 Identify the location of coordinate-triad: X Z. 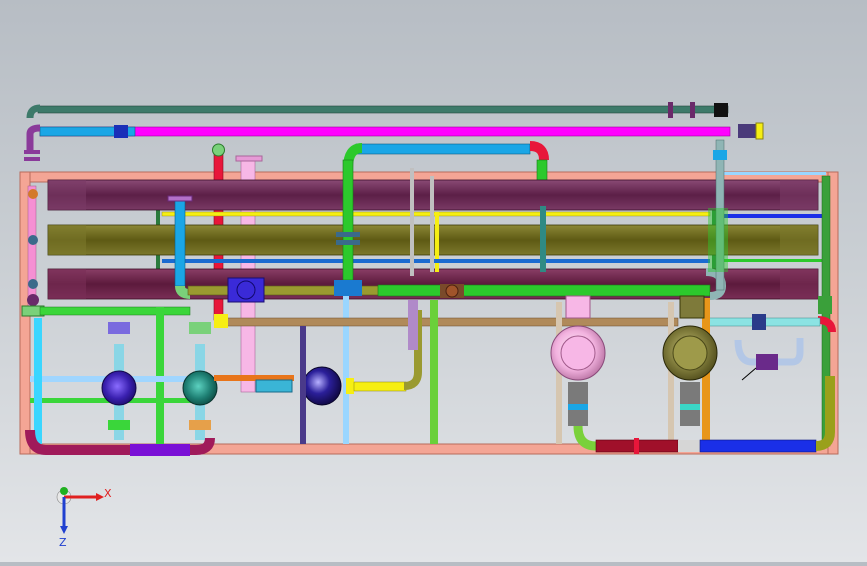
(84, 518).